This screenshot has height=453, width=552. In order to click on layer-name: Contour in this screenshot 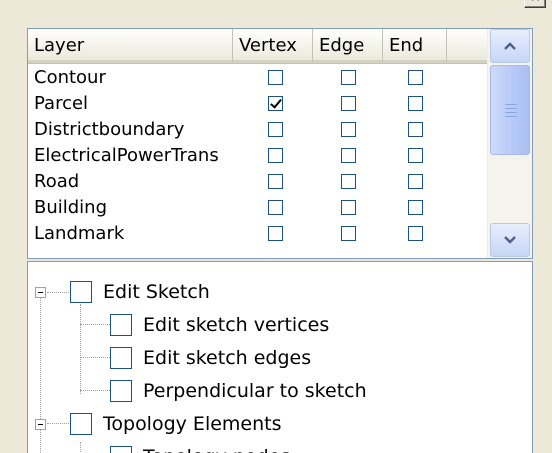, I will do `click(70, 77)`.